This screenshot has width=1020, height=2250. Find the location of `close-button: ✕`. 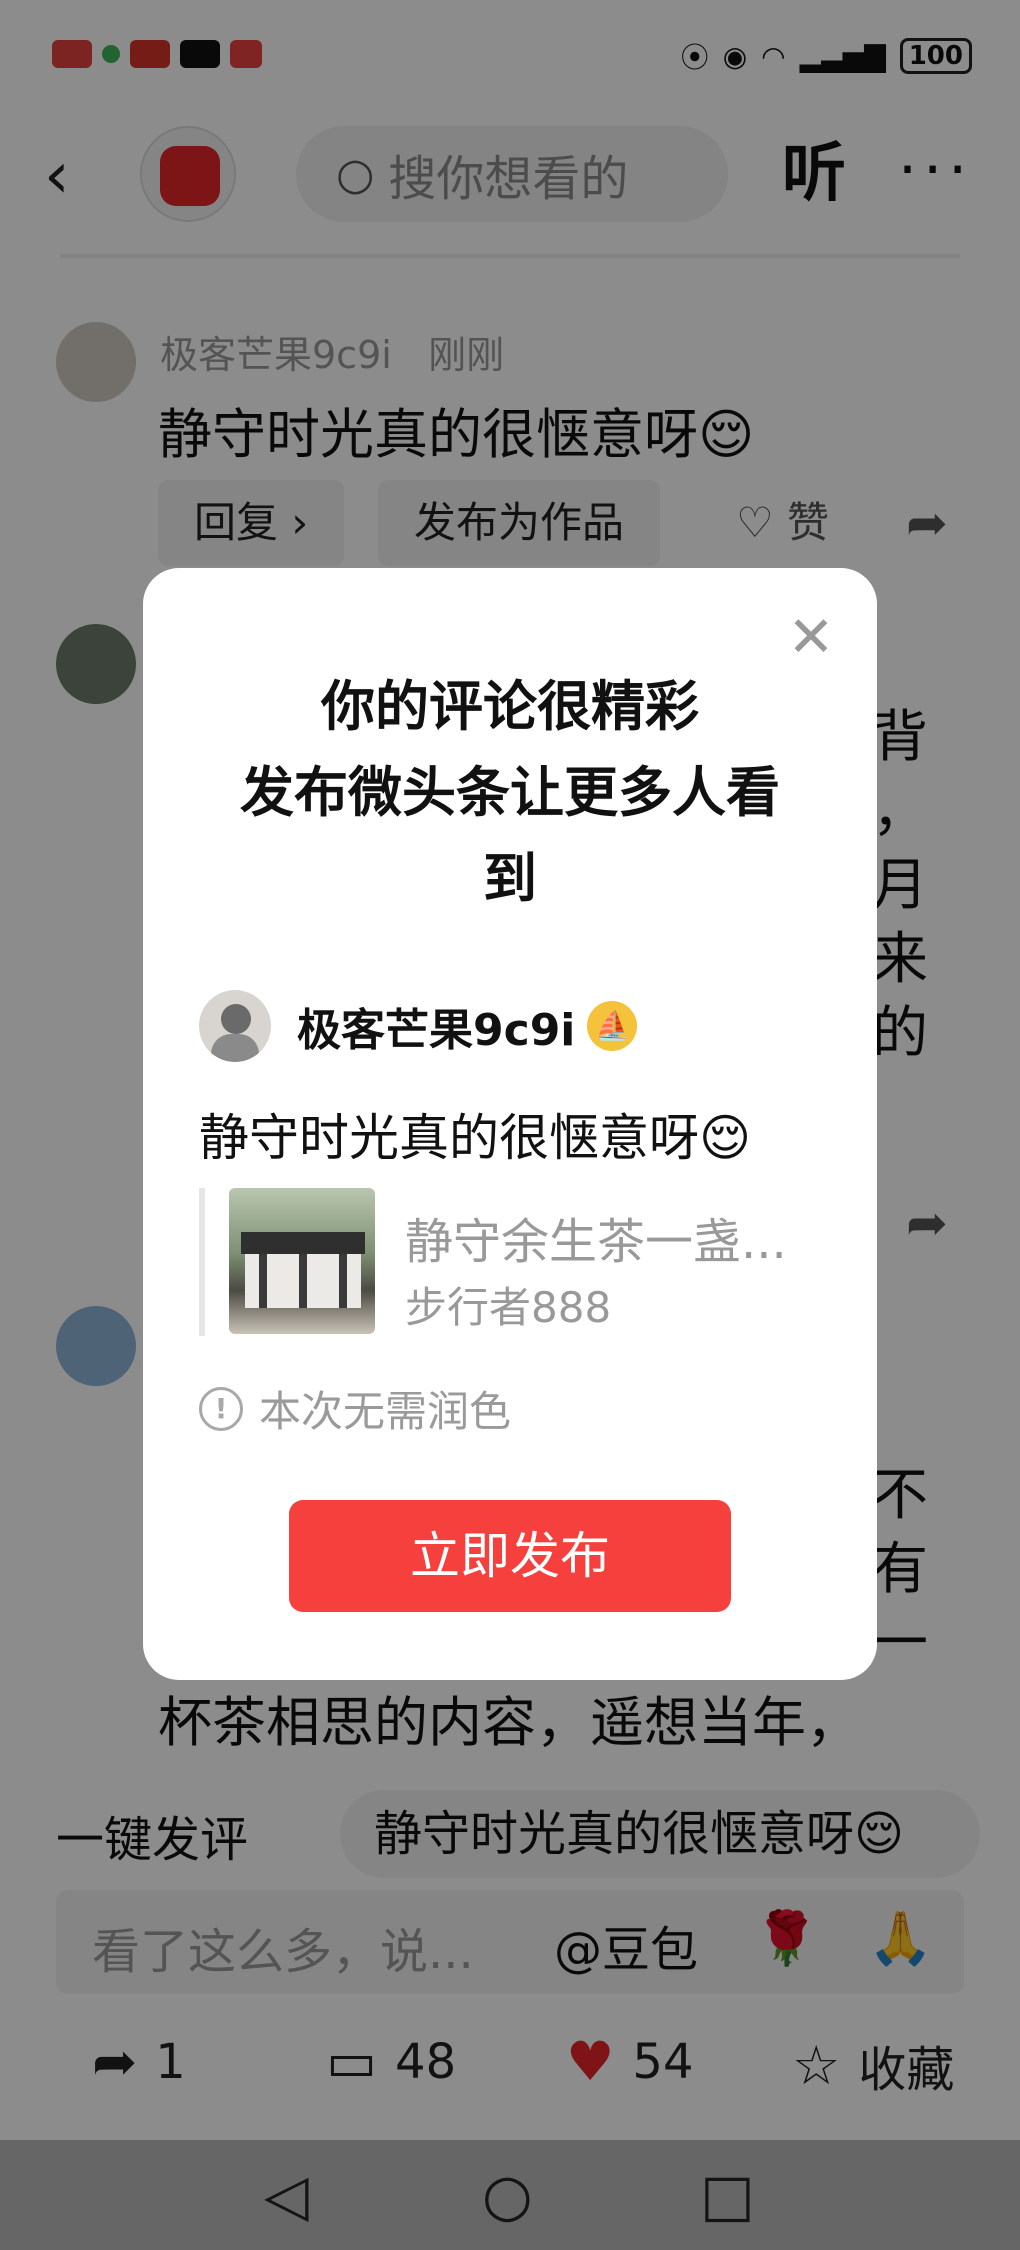

close-button: ✕ is located at coordinates (811, 638).